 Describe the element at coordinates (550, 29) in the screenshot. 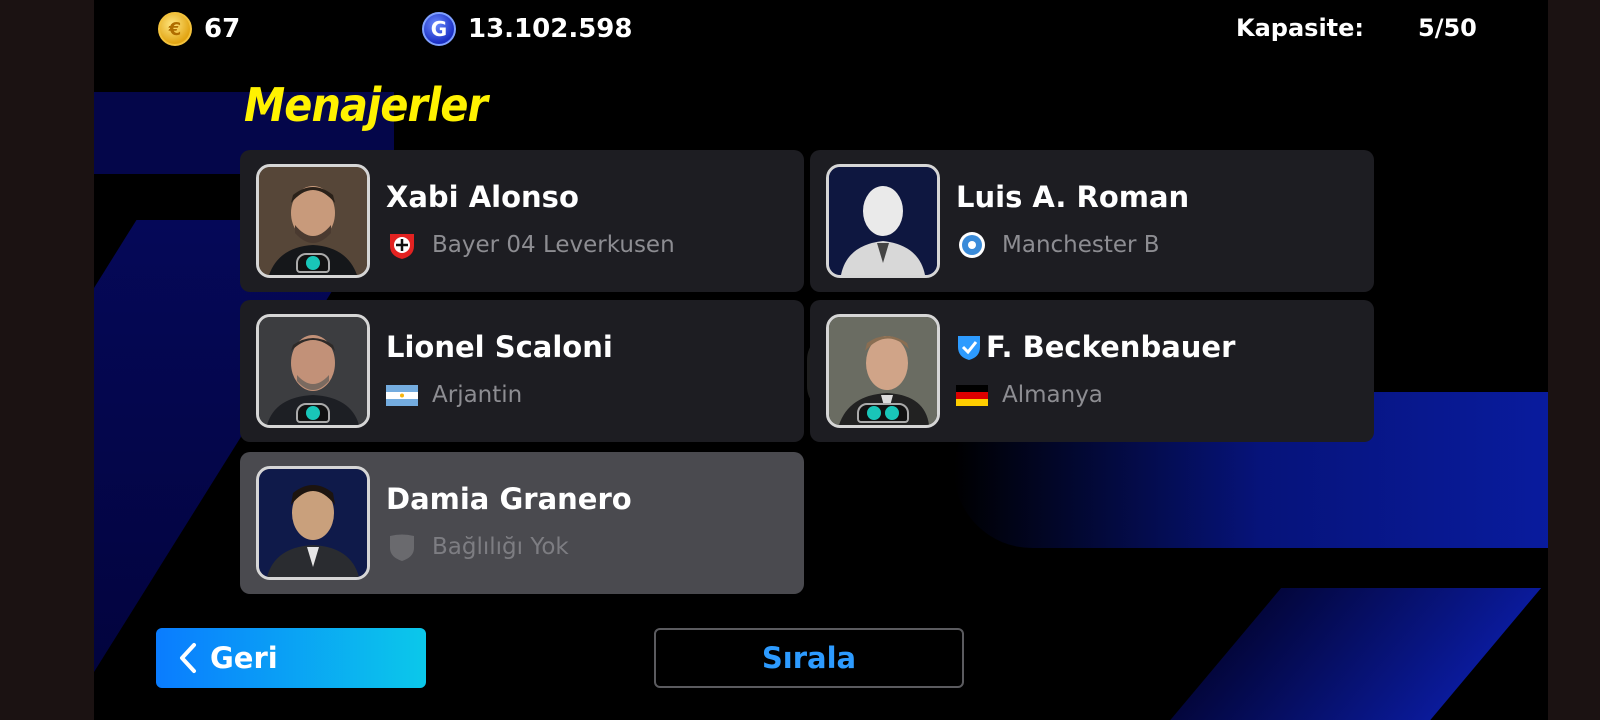

I see `gp-value: 13.102.598` at that location.